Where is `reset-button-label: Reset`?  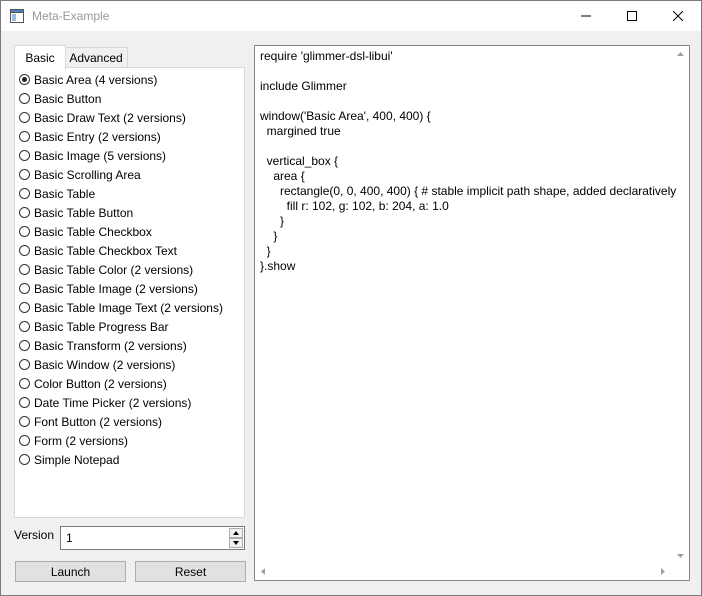 reset-button-label: Reset is located at coordinates (190, 571).